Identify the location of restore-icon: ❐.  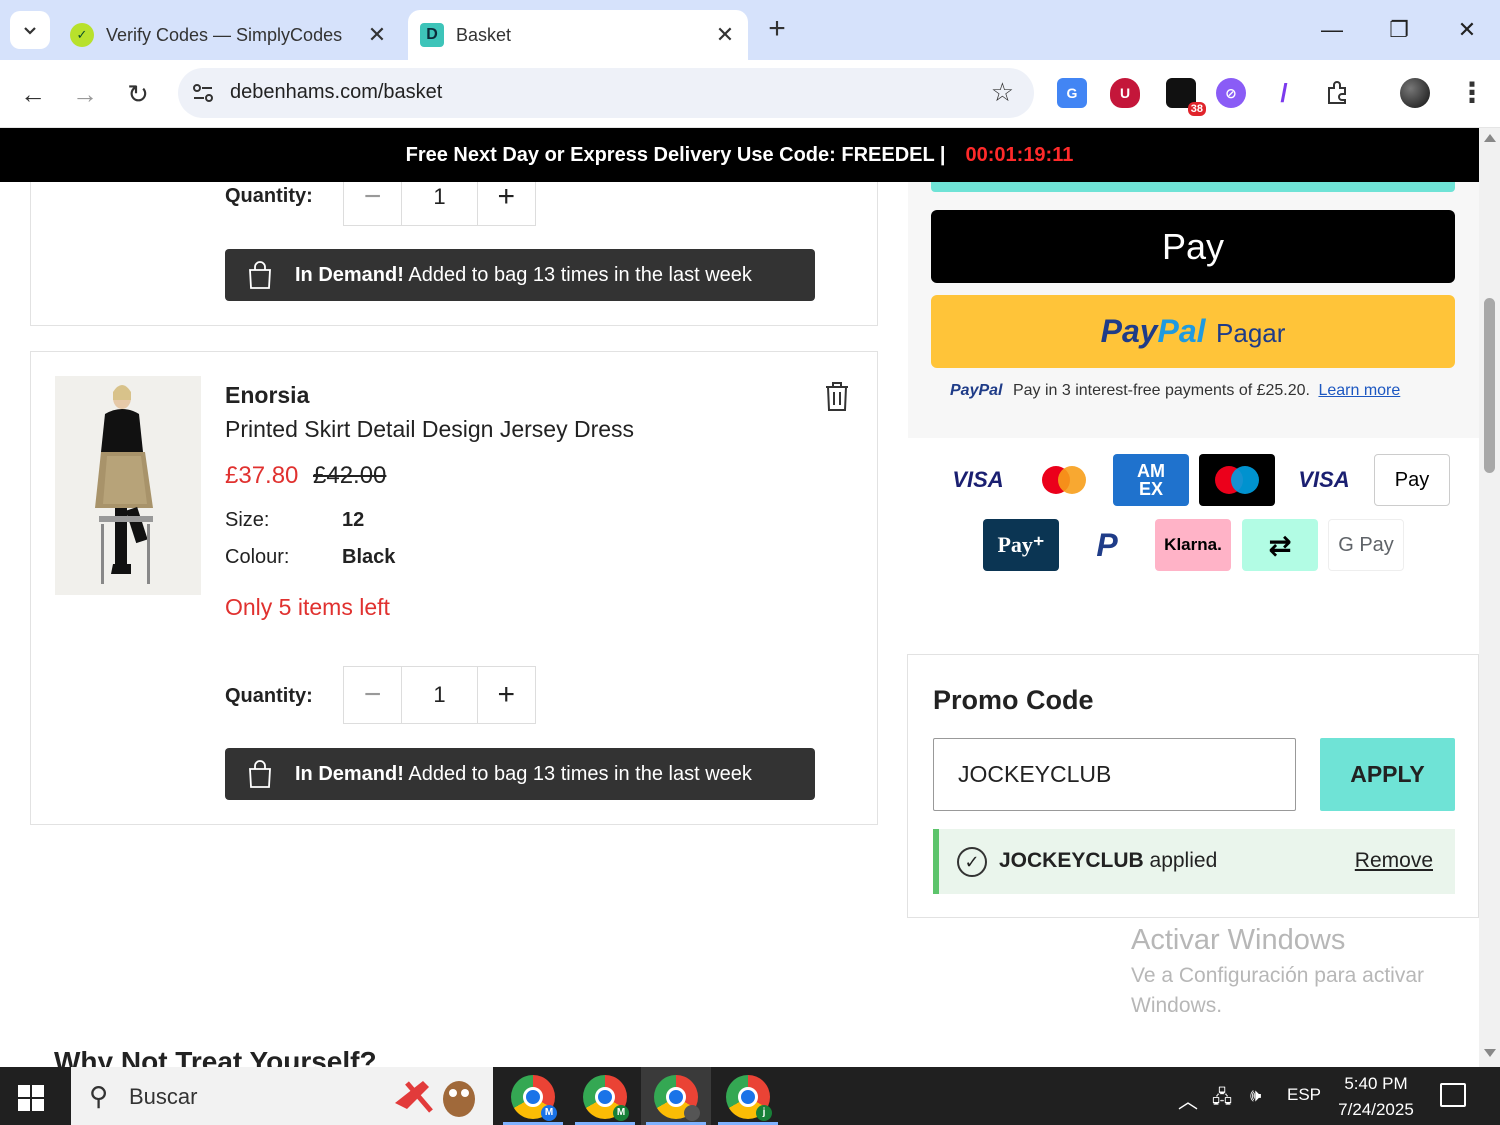
(1399, 30).